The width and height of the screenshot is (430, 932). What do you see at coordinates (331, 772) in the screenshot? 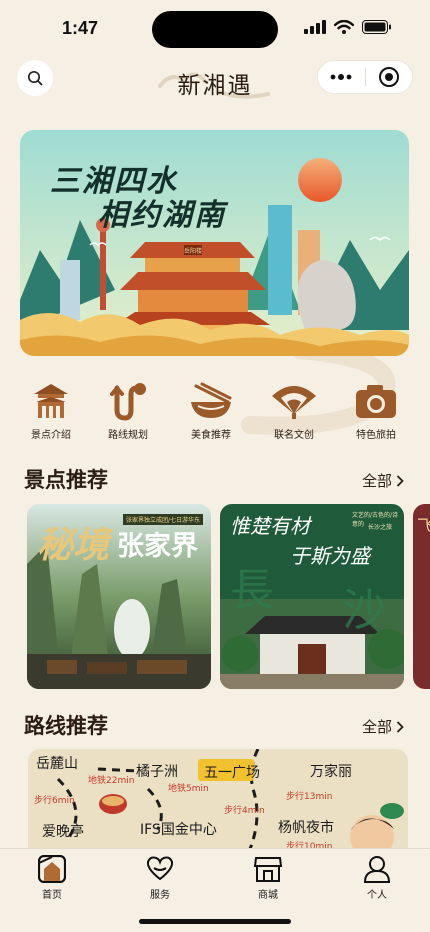
I see `route-stop: 万家丽` at bounding box center [331, 772].